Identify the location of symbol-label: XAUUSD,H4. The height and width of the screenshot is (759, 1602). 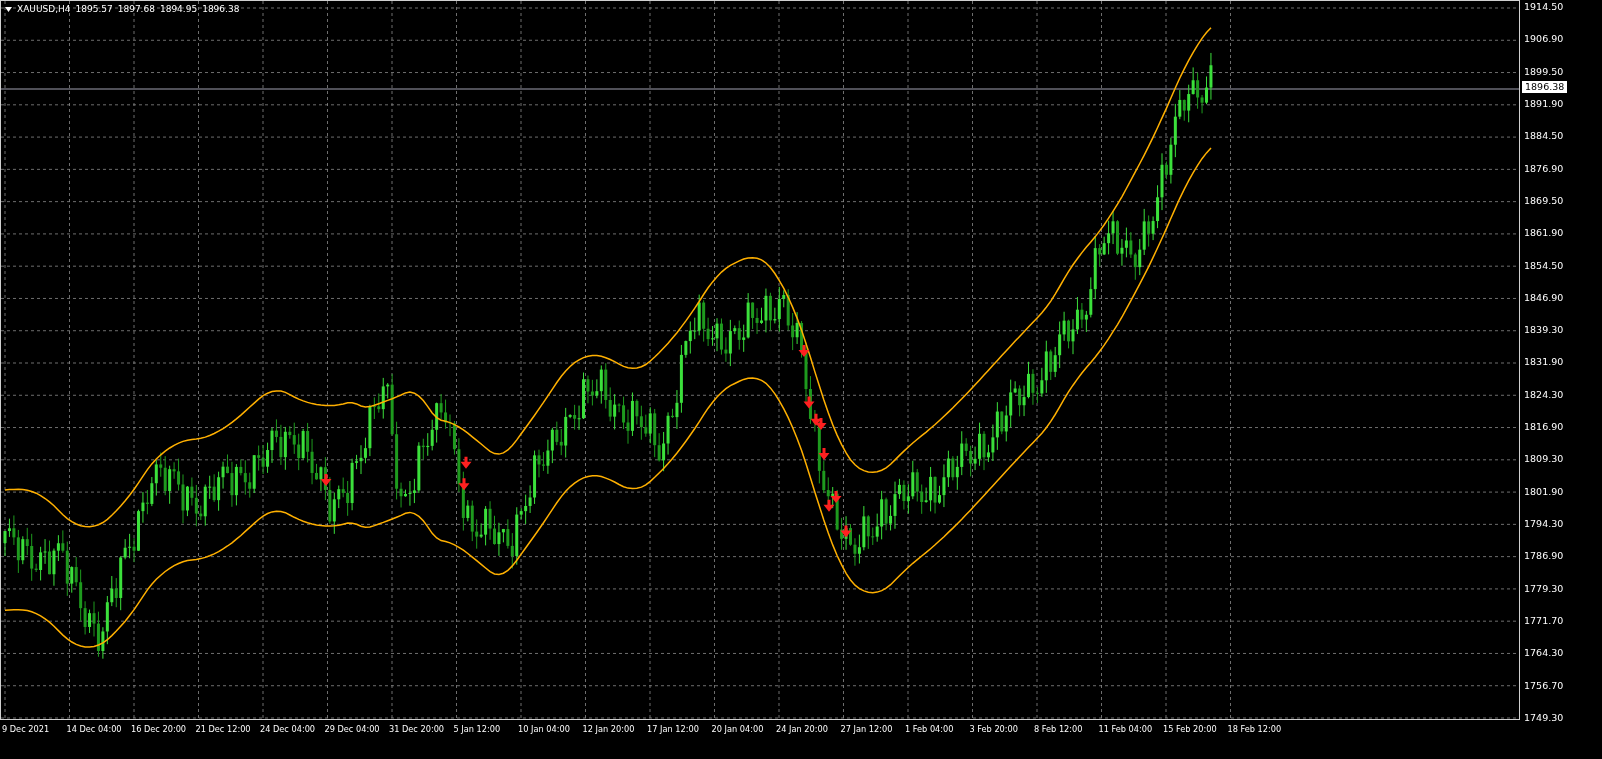
(44, 9).